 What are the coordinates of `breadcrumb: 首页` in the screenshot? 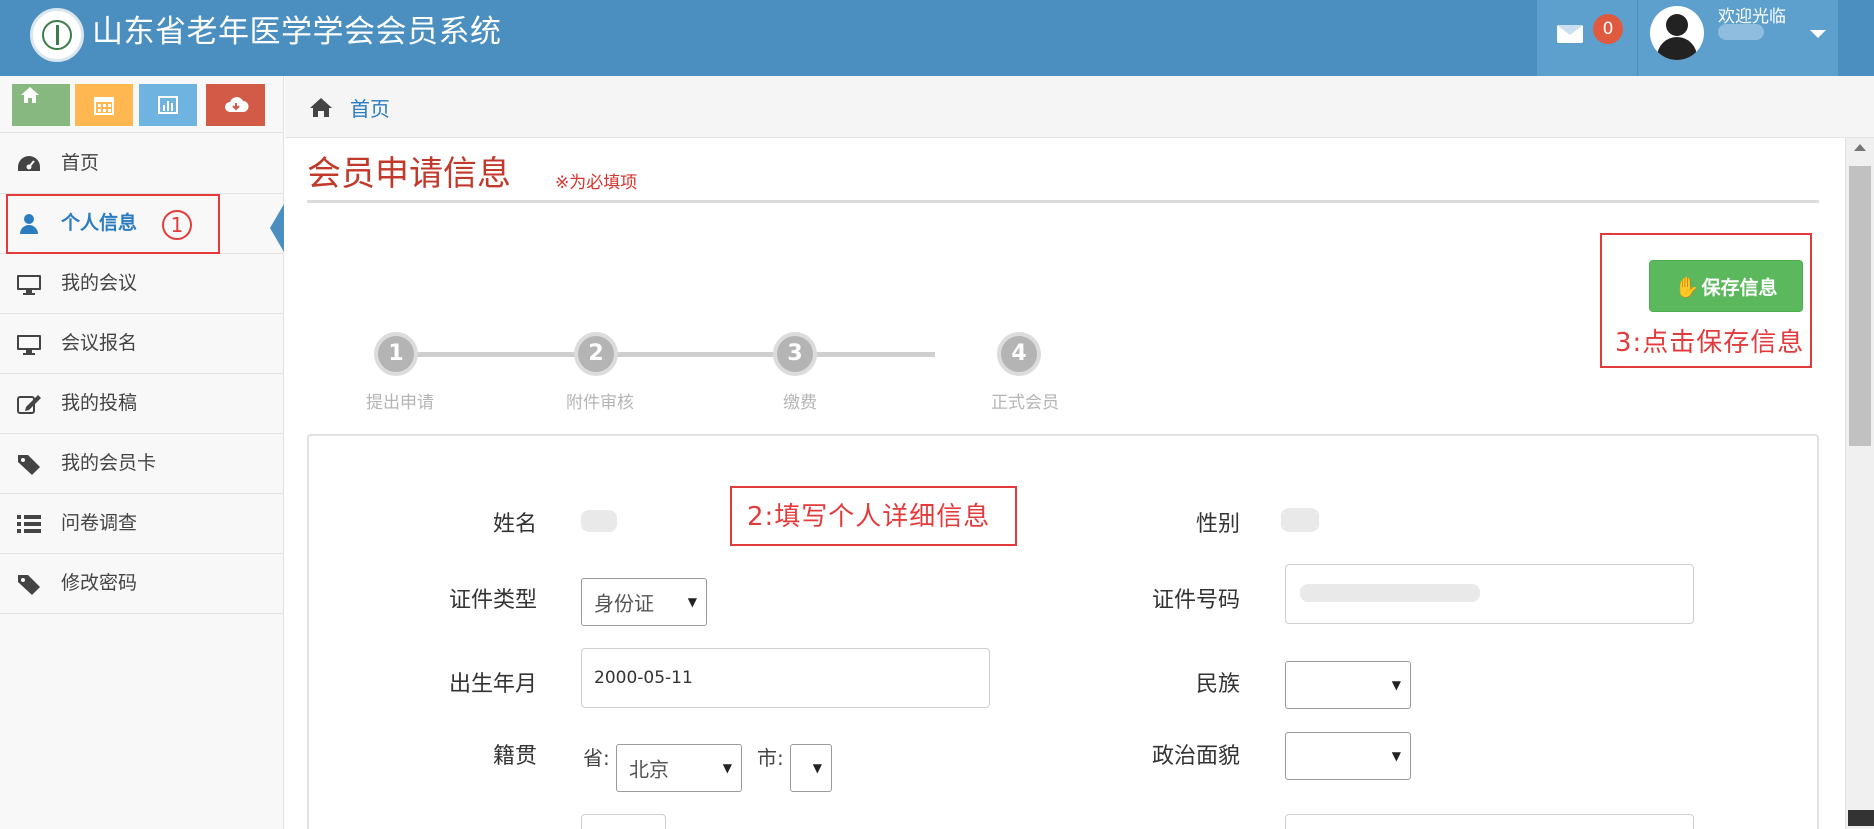 It's located at (1079, 107).